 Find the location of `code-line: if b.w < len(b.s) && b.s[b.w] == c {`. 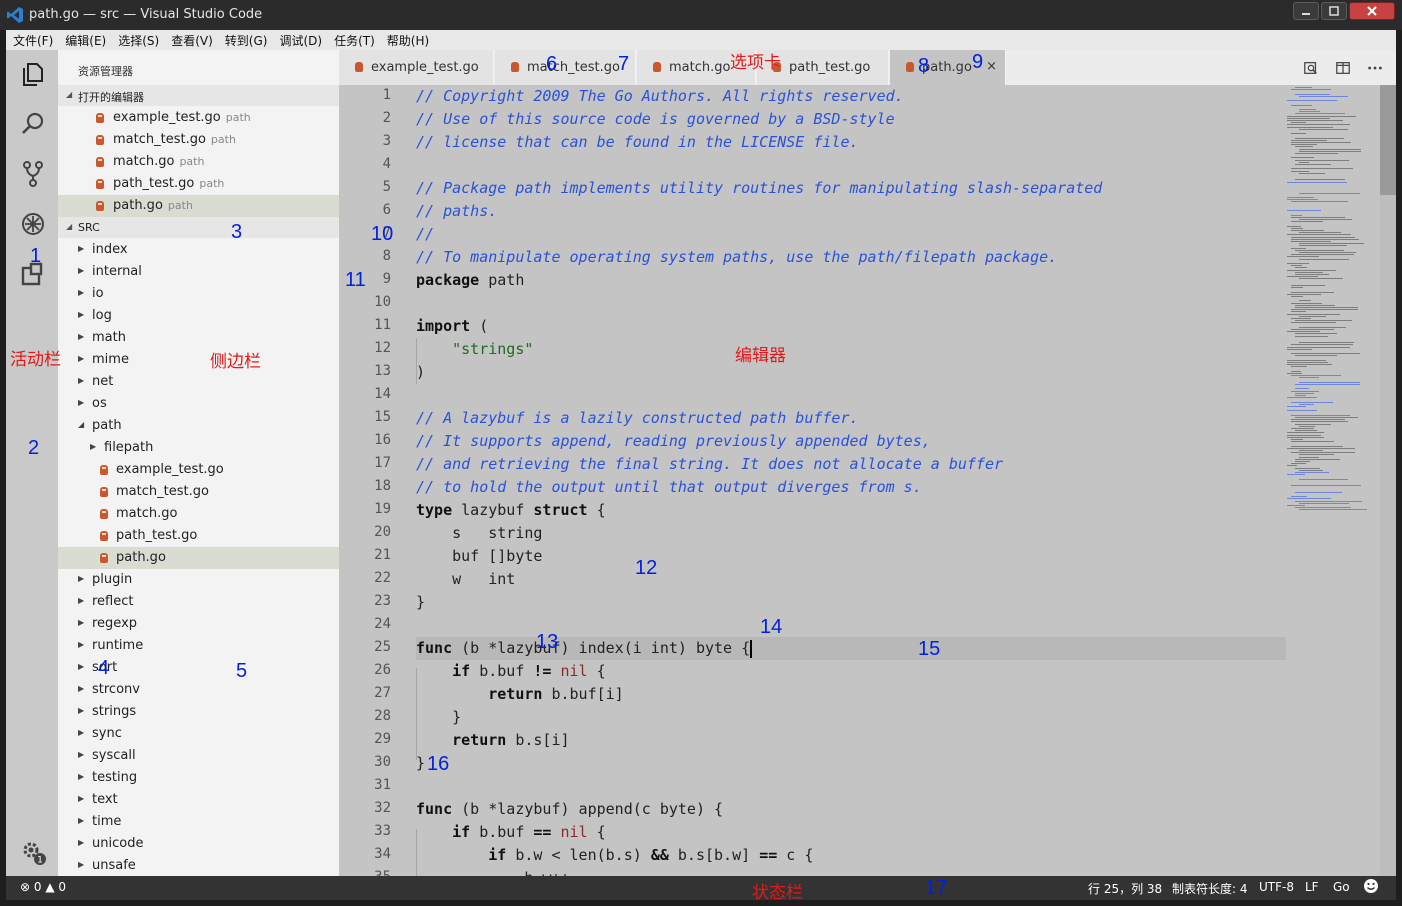

code-line: if b.w < len(b.s) && b.s[b.w] == c { is located at coordinates (614, 855).